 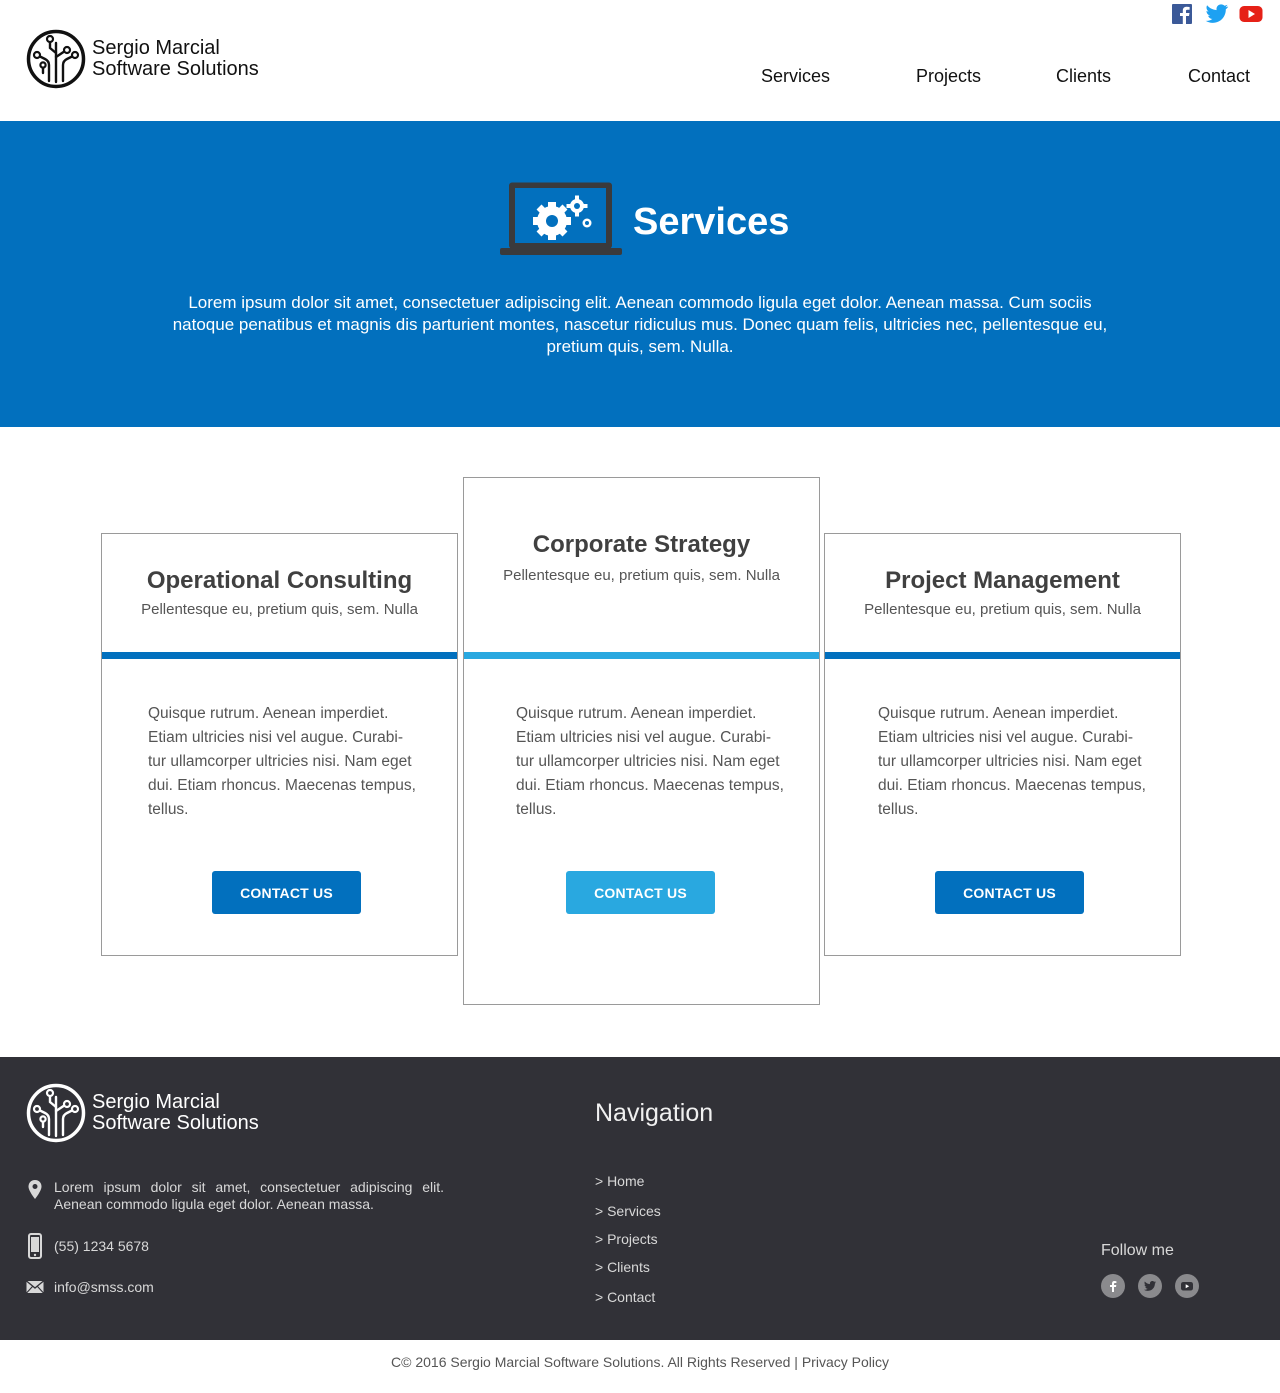 I want to click on card-title: Project Management, so click(x=1002, y=580).